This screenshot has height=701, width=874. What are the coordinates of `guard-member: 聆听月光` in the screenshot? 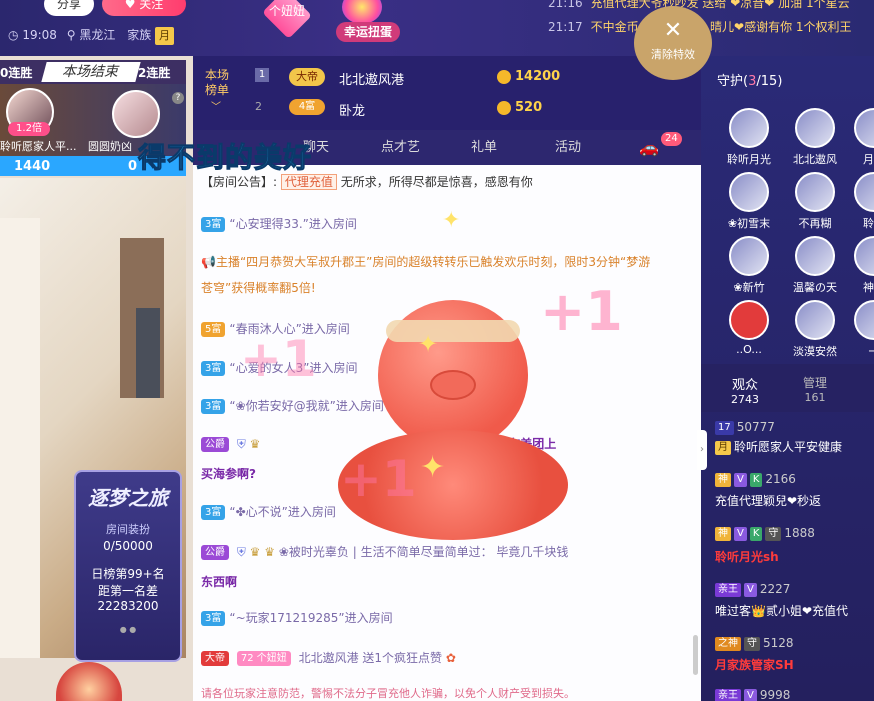 It's located at (749, 137).